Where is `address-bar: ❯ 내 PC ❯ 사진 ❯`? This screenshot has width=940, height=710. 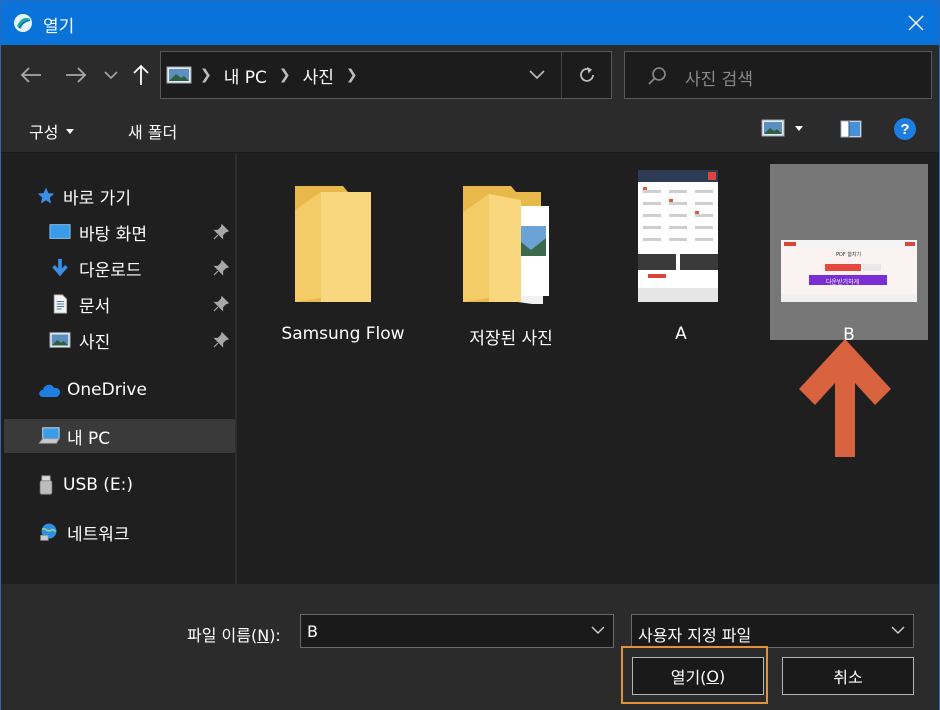 address-bar: ❯ 내 PC ❯ 사진 ❯ is located at coordinates (386, 75).